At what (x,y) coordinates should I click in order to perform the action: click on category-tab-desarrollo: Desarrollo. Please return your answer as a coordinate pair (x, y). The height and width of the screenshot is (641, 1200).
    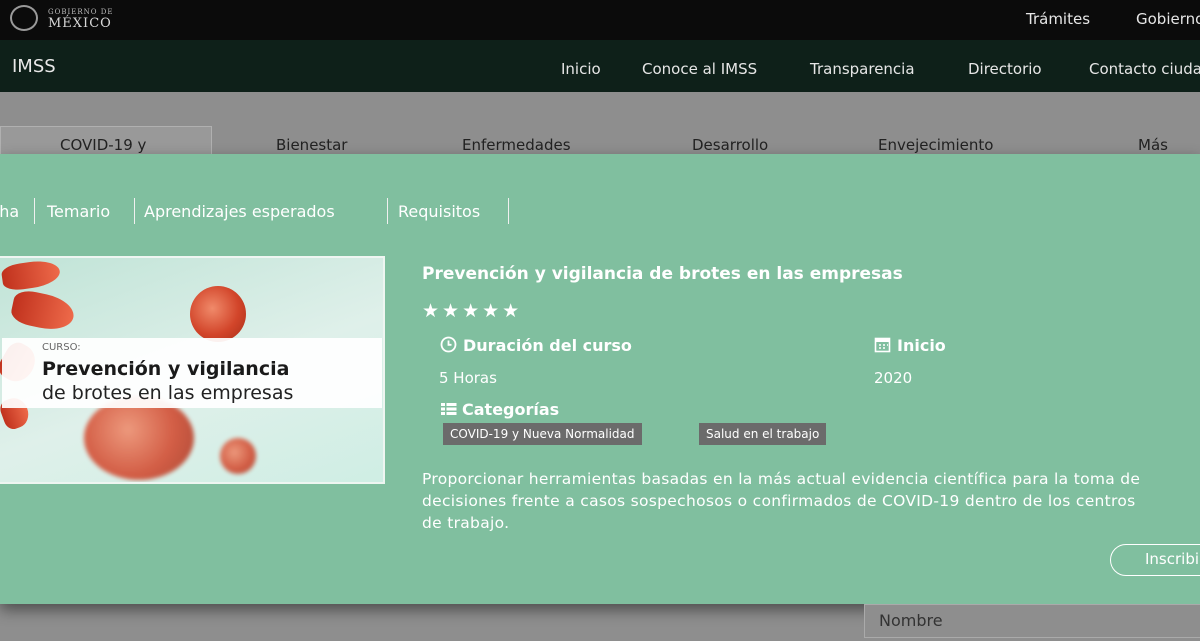
    Looking at the image, I should click on (730, 145).